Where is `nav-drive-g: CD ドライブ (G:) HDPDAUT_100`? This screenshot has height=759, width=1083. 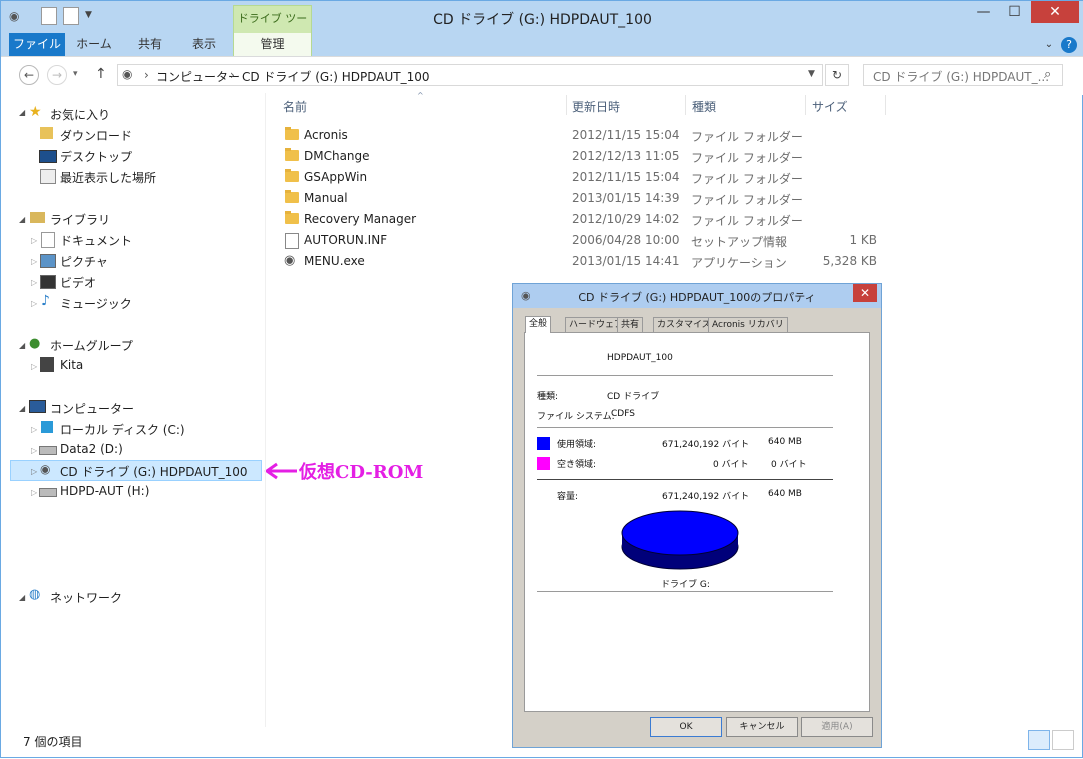 nav-drive-g: CD ドライブ (G:) HDPDAUT_100 is located at coordinates (154, 471).